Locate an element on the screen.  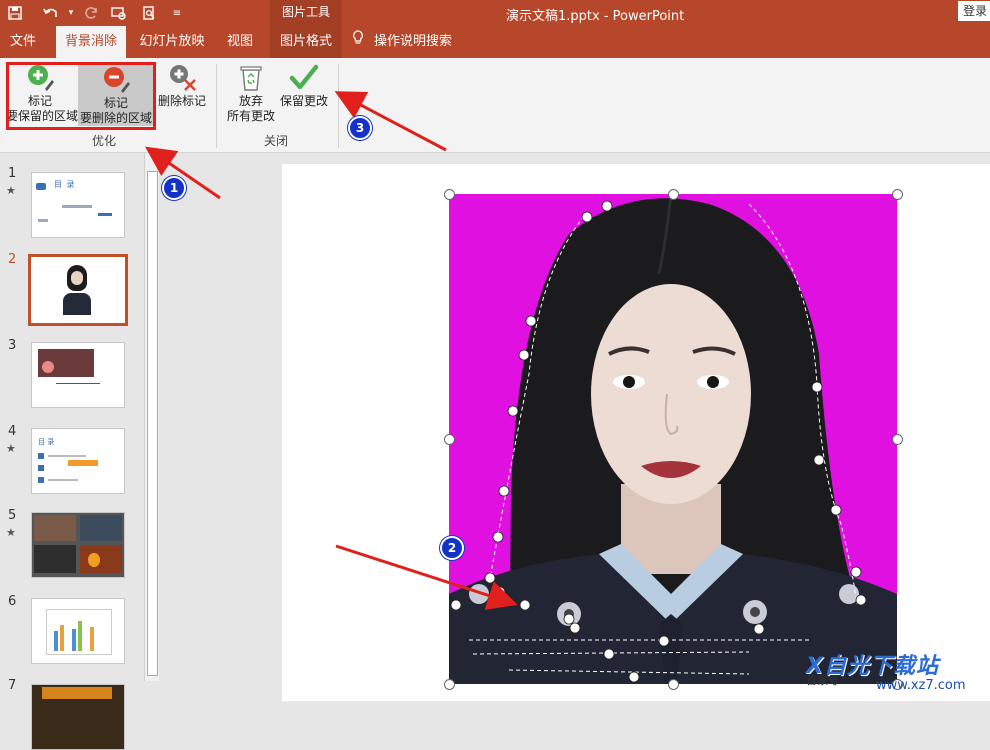
slide-number: 1 is located at coordinates (12, 173).